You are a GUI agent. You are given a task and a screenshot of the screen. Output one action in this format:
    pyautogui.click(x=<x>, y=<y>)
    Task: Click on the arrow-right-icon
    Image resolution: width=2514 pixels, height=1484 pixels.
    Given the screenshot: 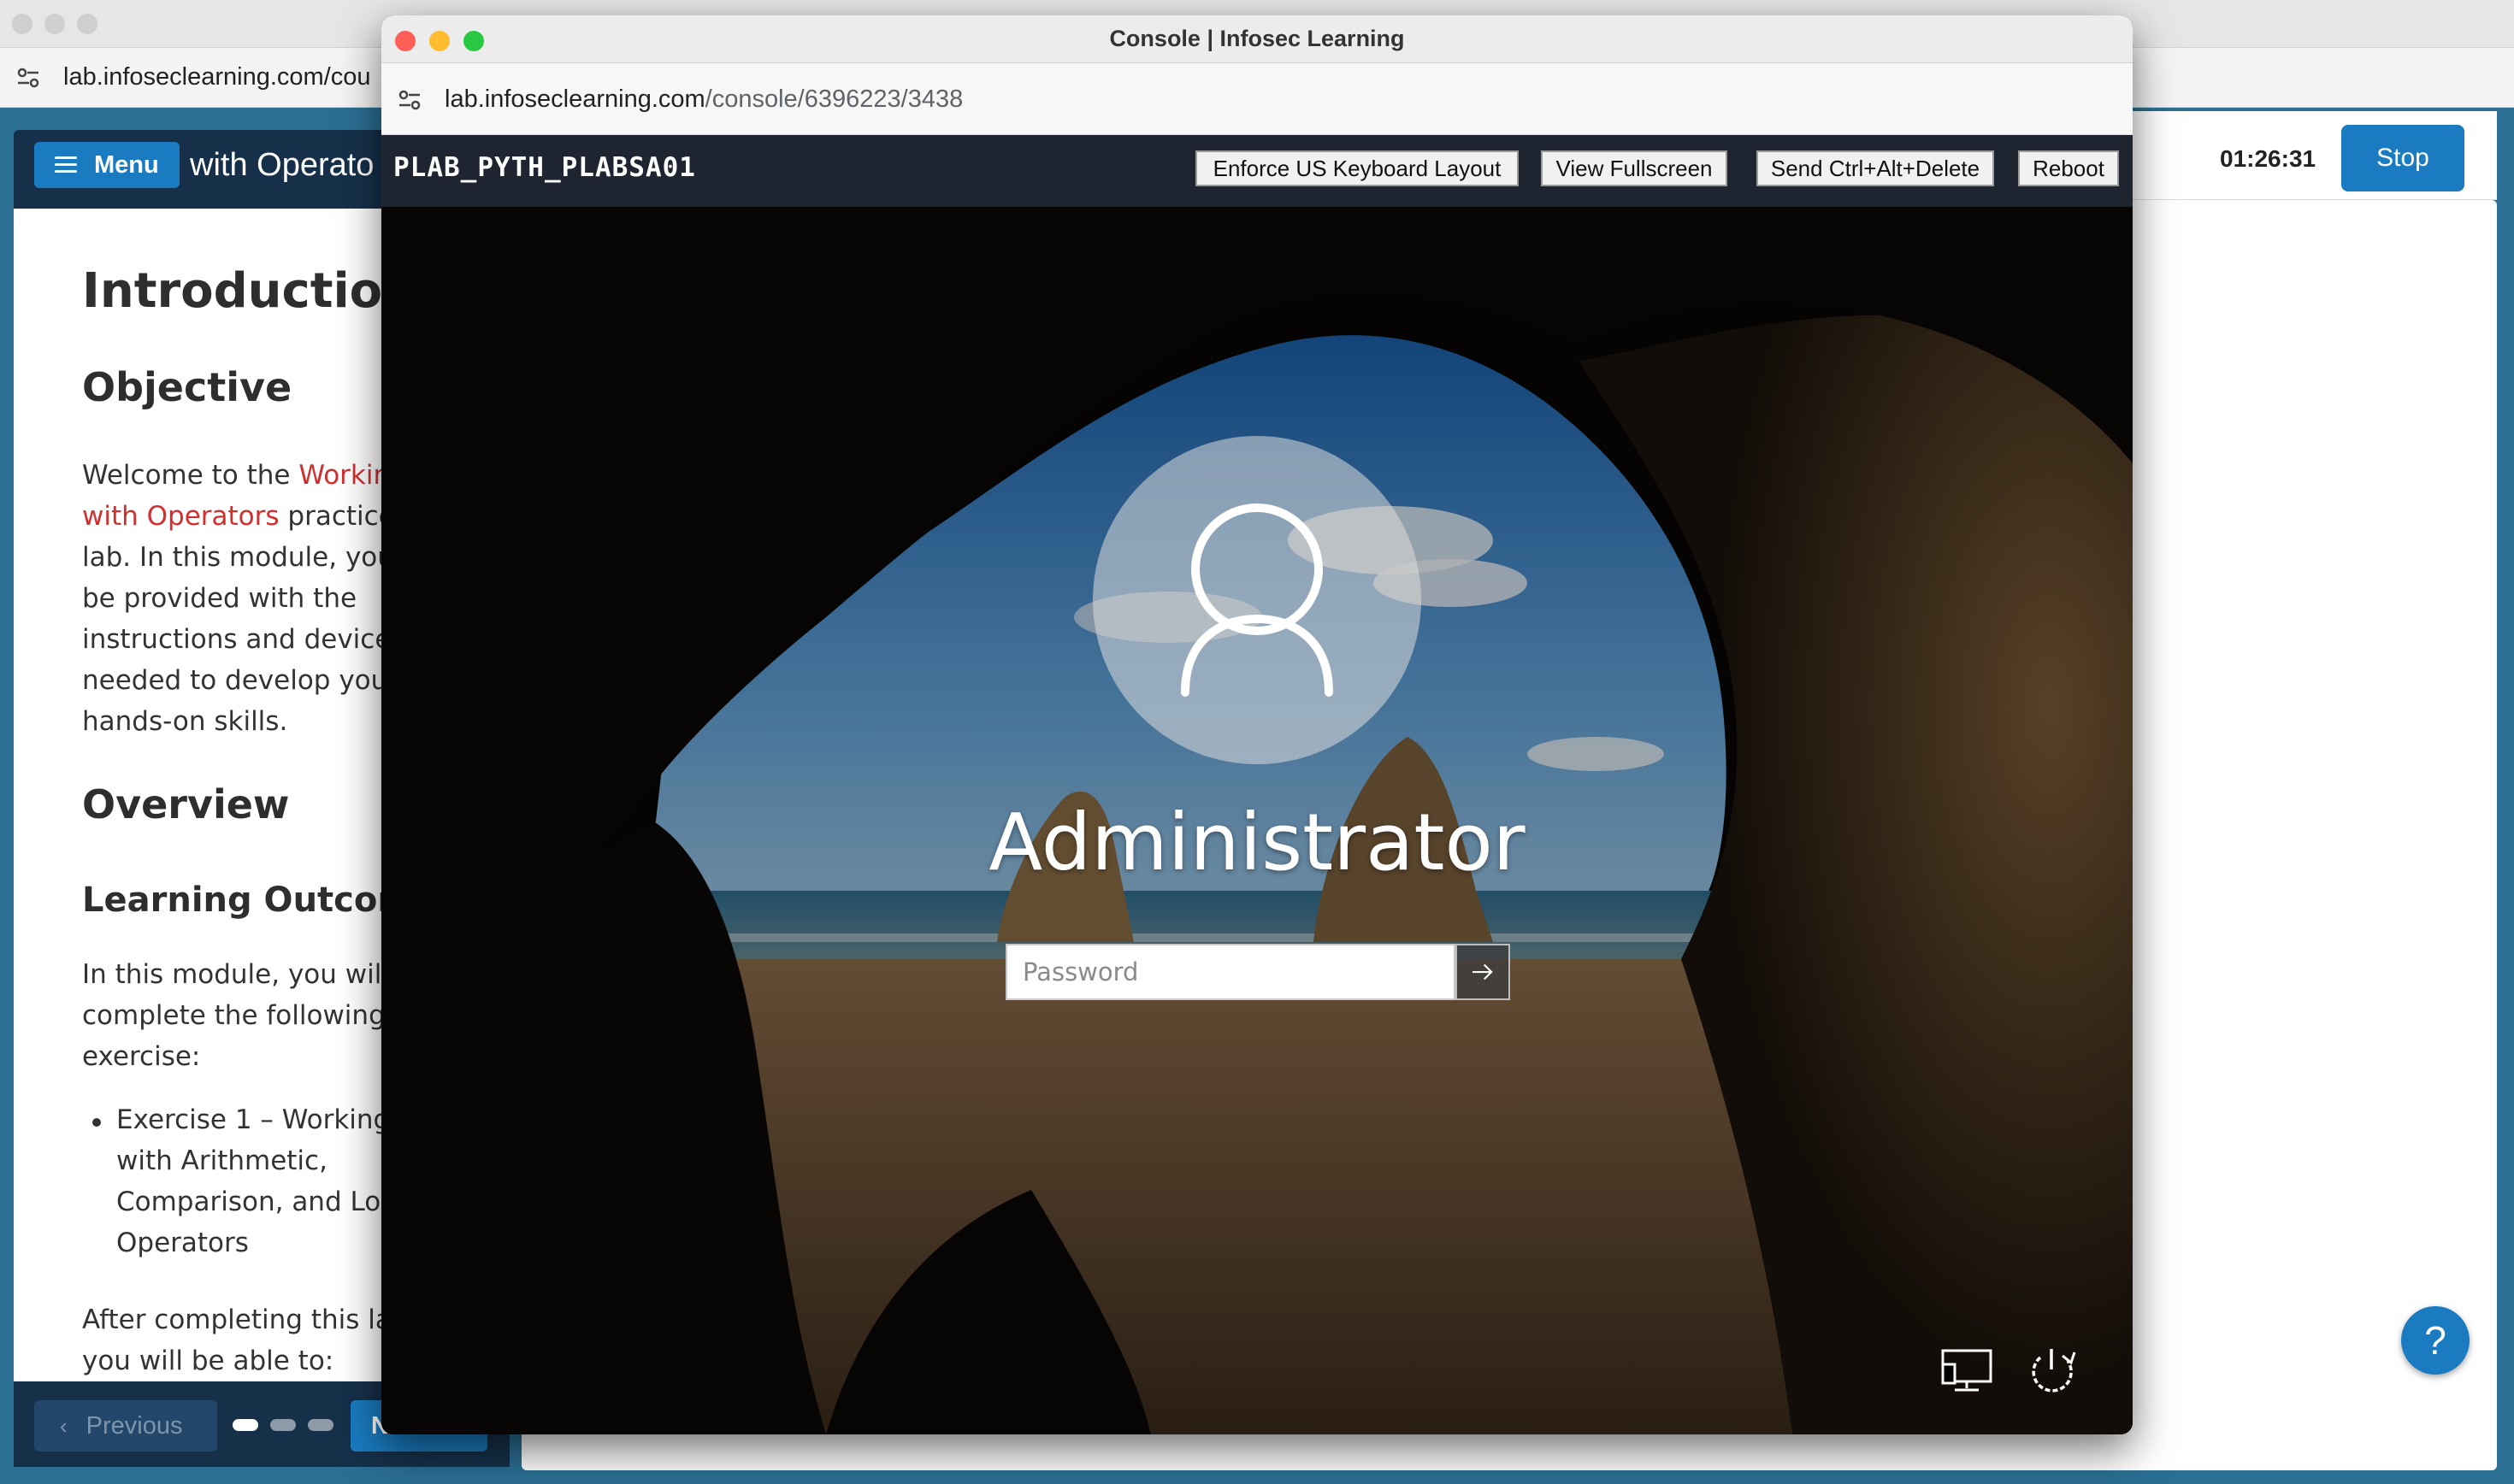 What is the action you would take?
    pyautogui.click(x=1483, y=972)
    